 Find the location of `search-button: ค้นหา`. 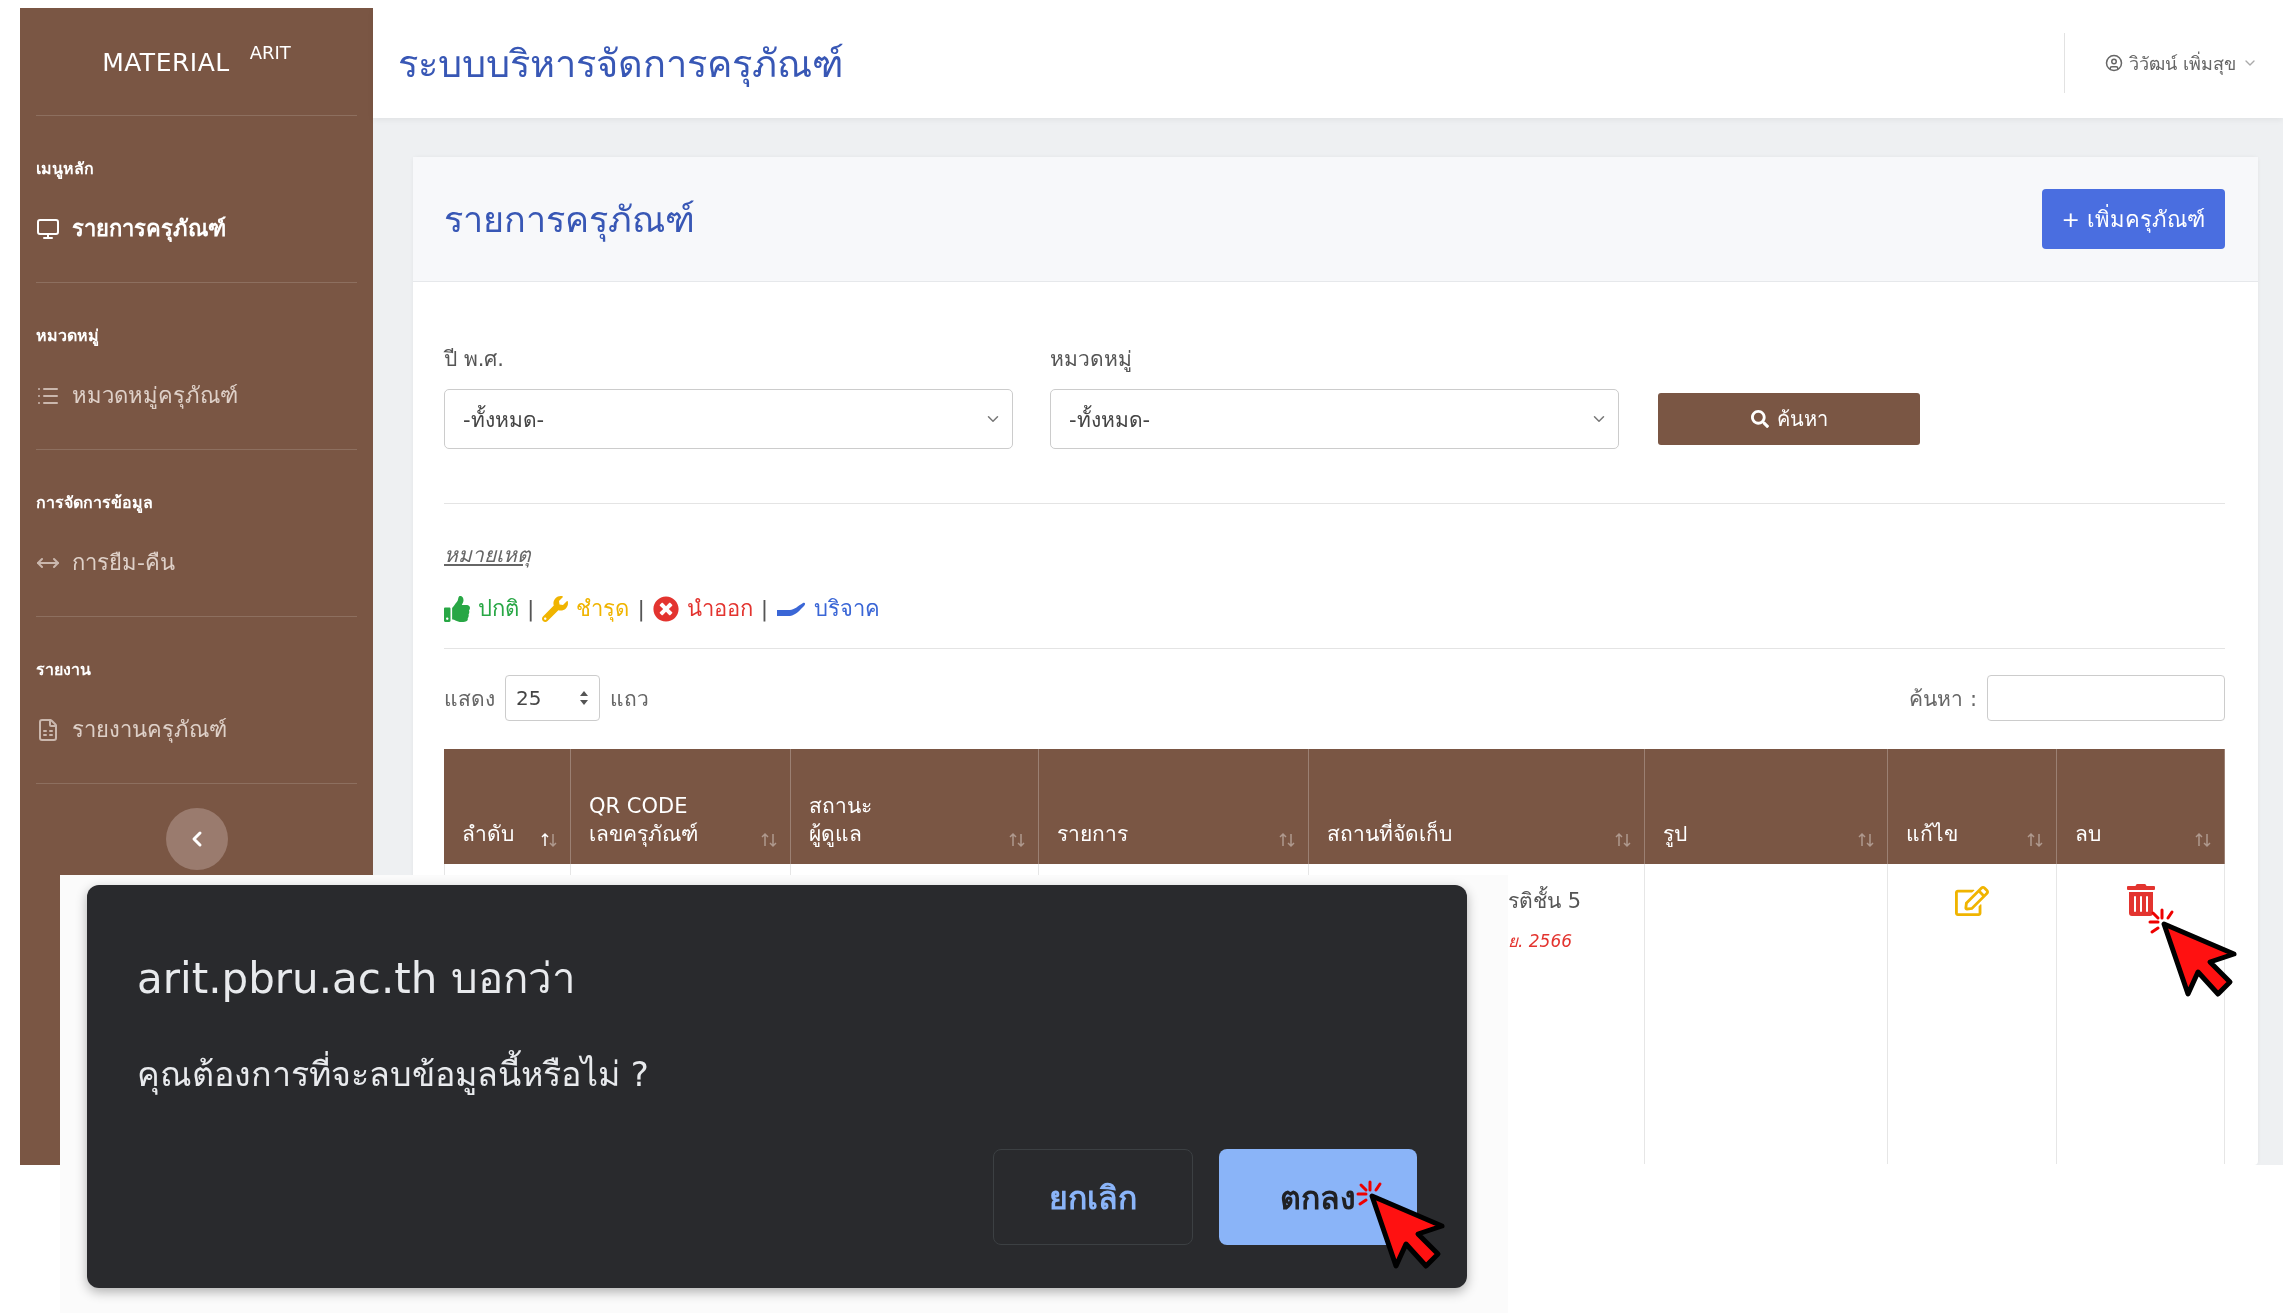

search-button: ค้นหา is located at coordinates (1789, 419).